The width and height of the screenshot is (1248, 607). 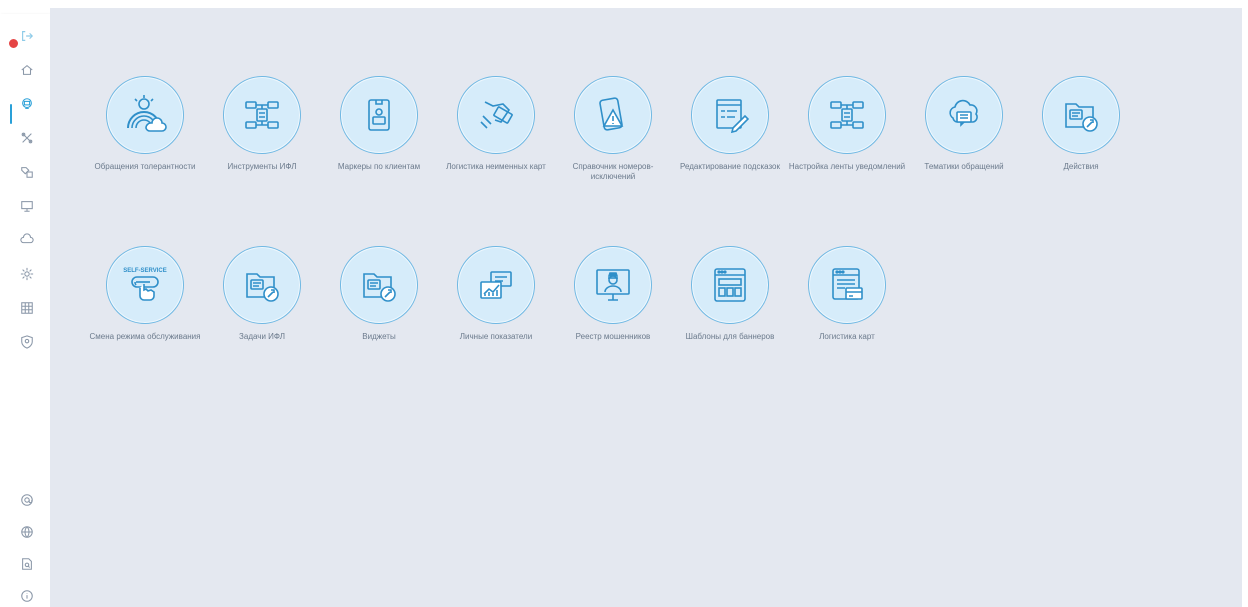 I want to click on self-service-badge-text: SELF-SERVICE, so click(x=145, y=271).